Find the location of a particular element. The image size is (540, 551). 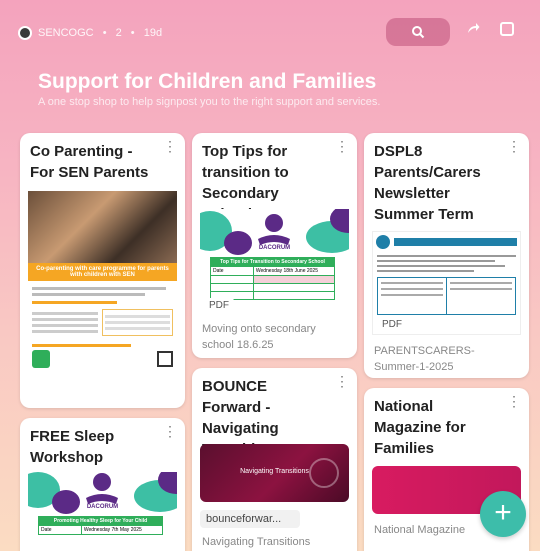

search-button is located at coordinates (418, 32).